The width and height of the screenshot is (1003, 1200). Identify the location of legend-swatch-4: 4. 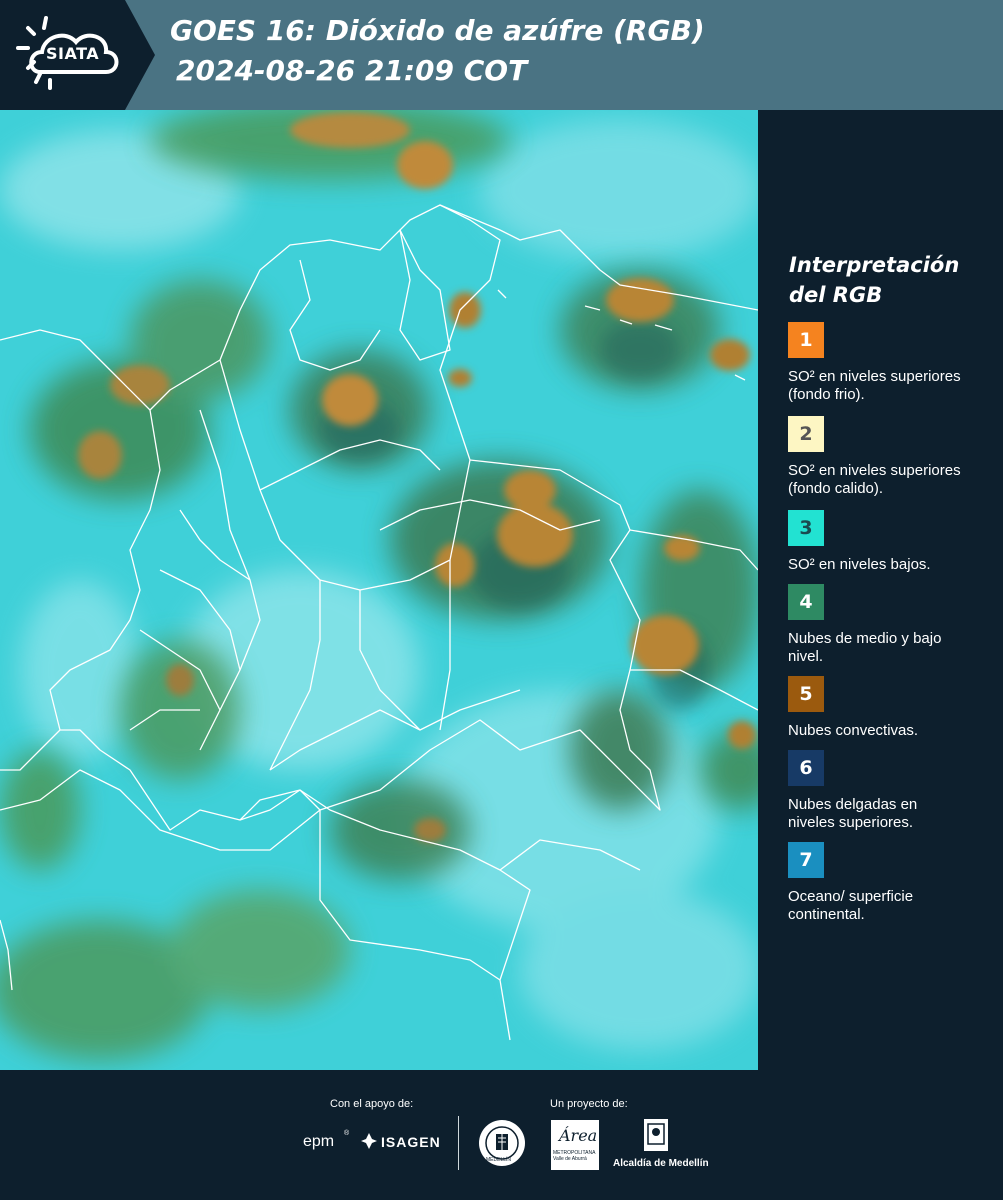
(806, 602).